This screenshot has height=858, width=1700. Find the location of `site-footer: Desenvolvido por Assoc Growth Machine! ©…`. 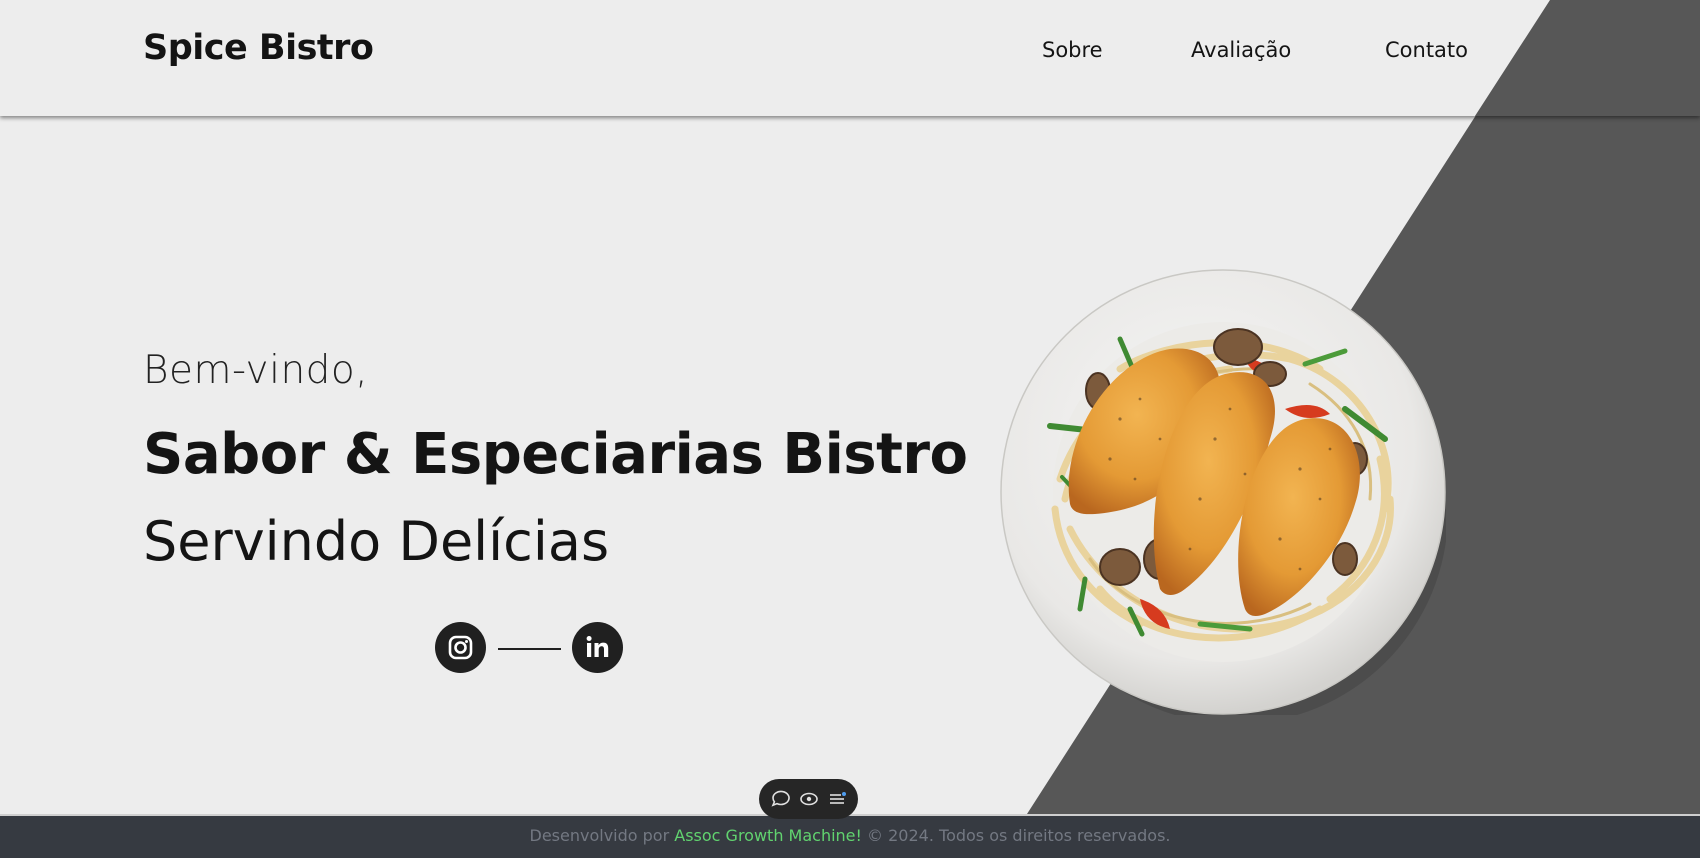

site-footer: Desenvolvido por Assoc Growth Machine! ©… is located at coordinates (850, 836).